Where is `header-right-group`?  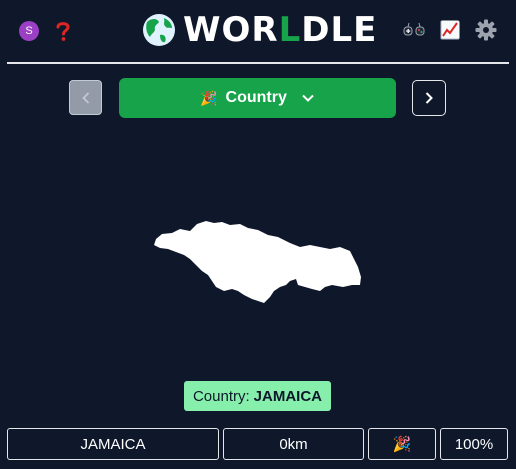
header-right-group is located at coordinates (450, 30).